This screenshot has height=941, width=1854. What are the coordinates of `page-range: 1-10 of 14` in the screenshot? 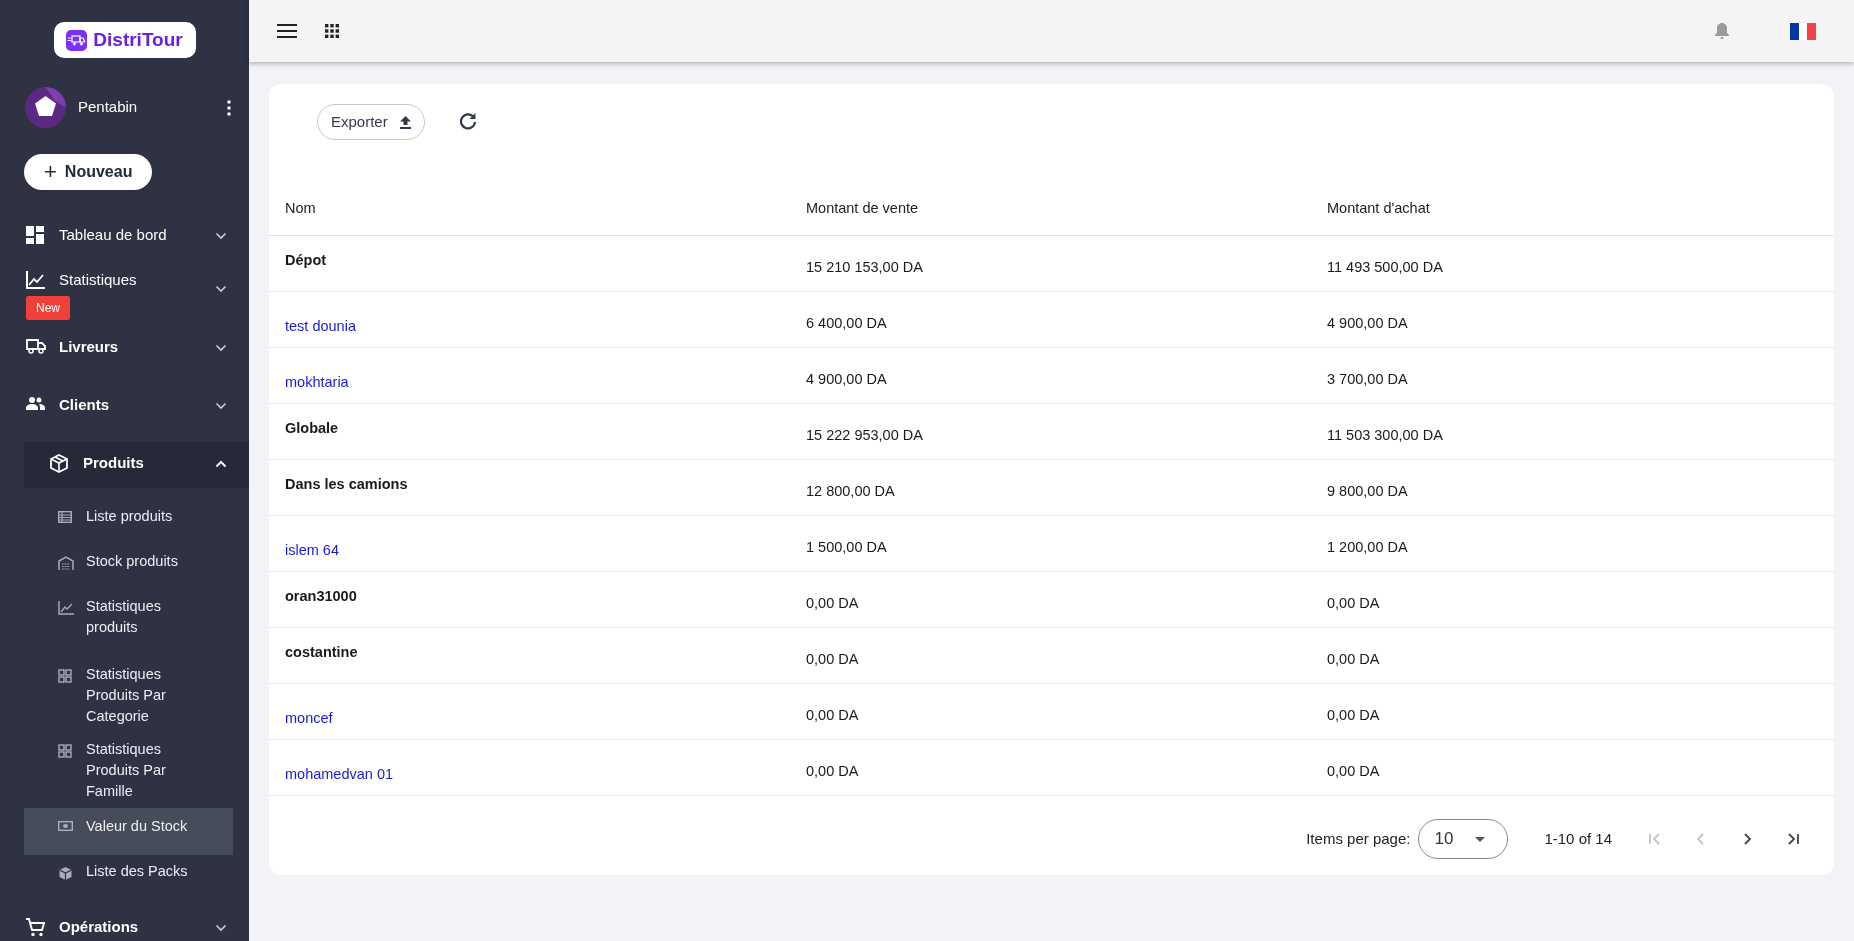 It's located at (1578, 838).